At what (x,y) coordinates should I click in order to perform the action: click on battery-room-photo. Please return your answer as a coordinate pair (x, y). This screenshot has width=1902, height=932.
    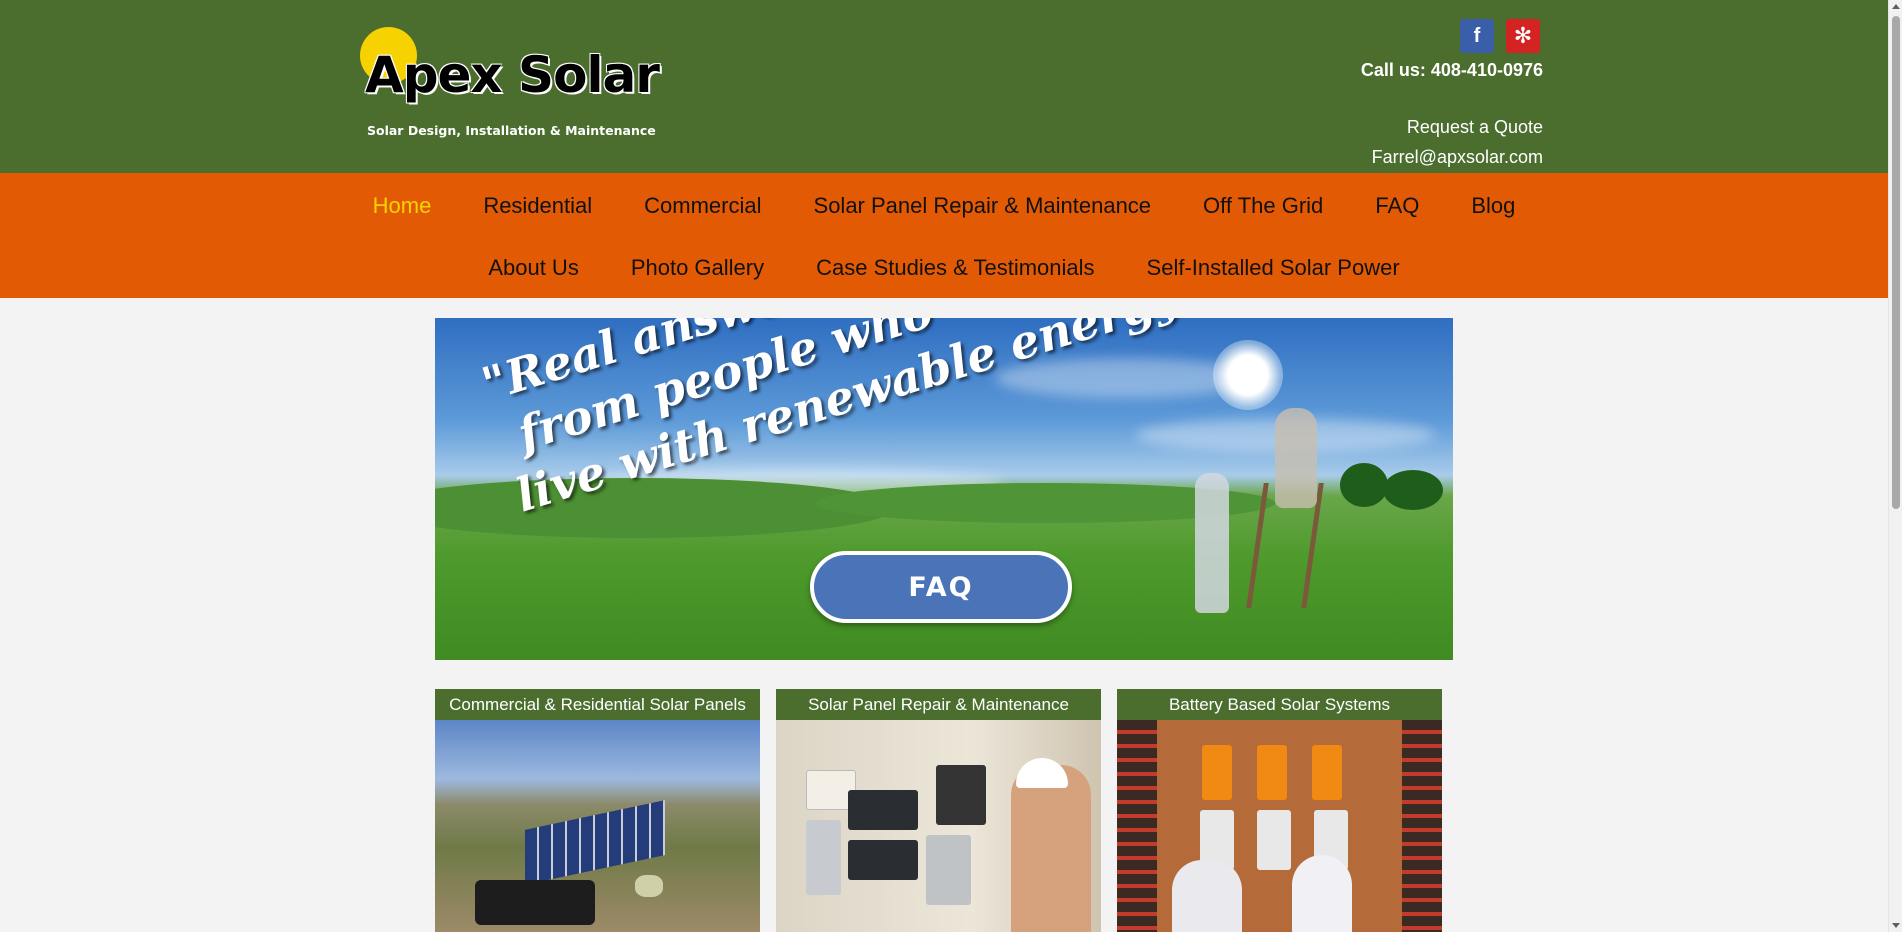
    Looking at the image, I should click on (1279, 826).